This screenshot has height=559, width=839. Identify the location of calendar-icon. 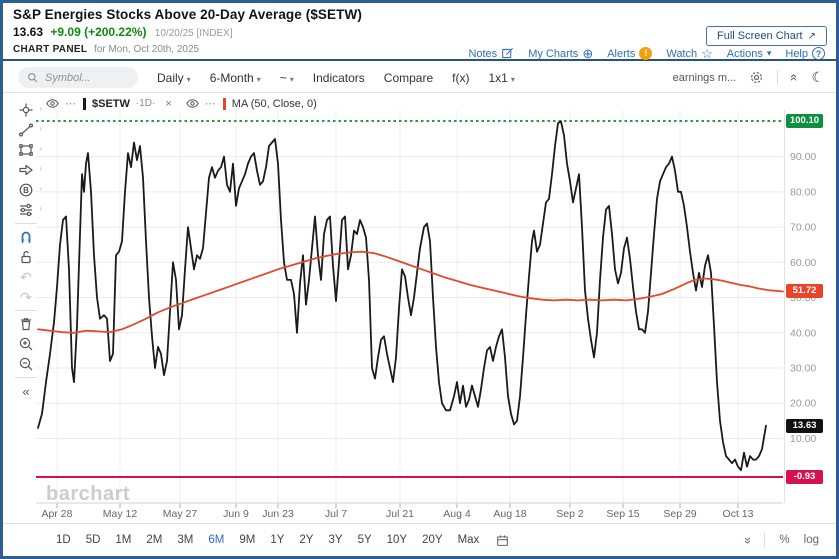
(503, 540).